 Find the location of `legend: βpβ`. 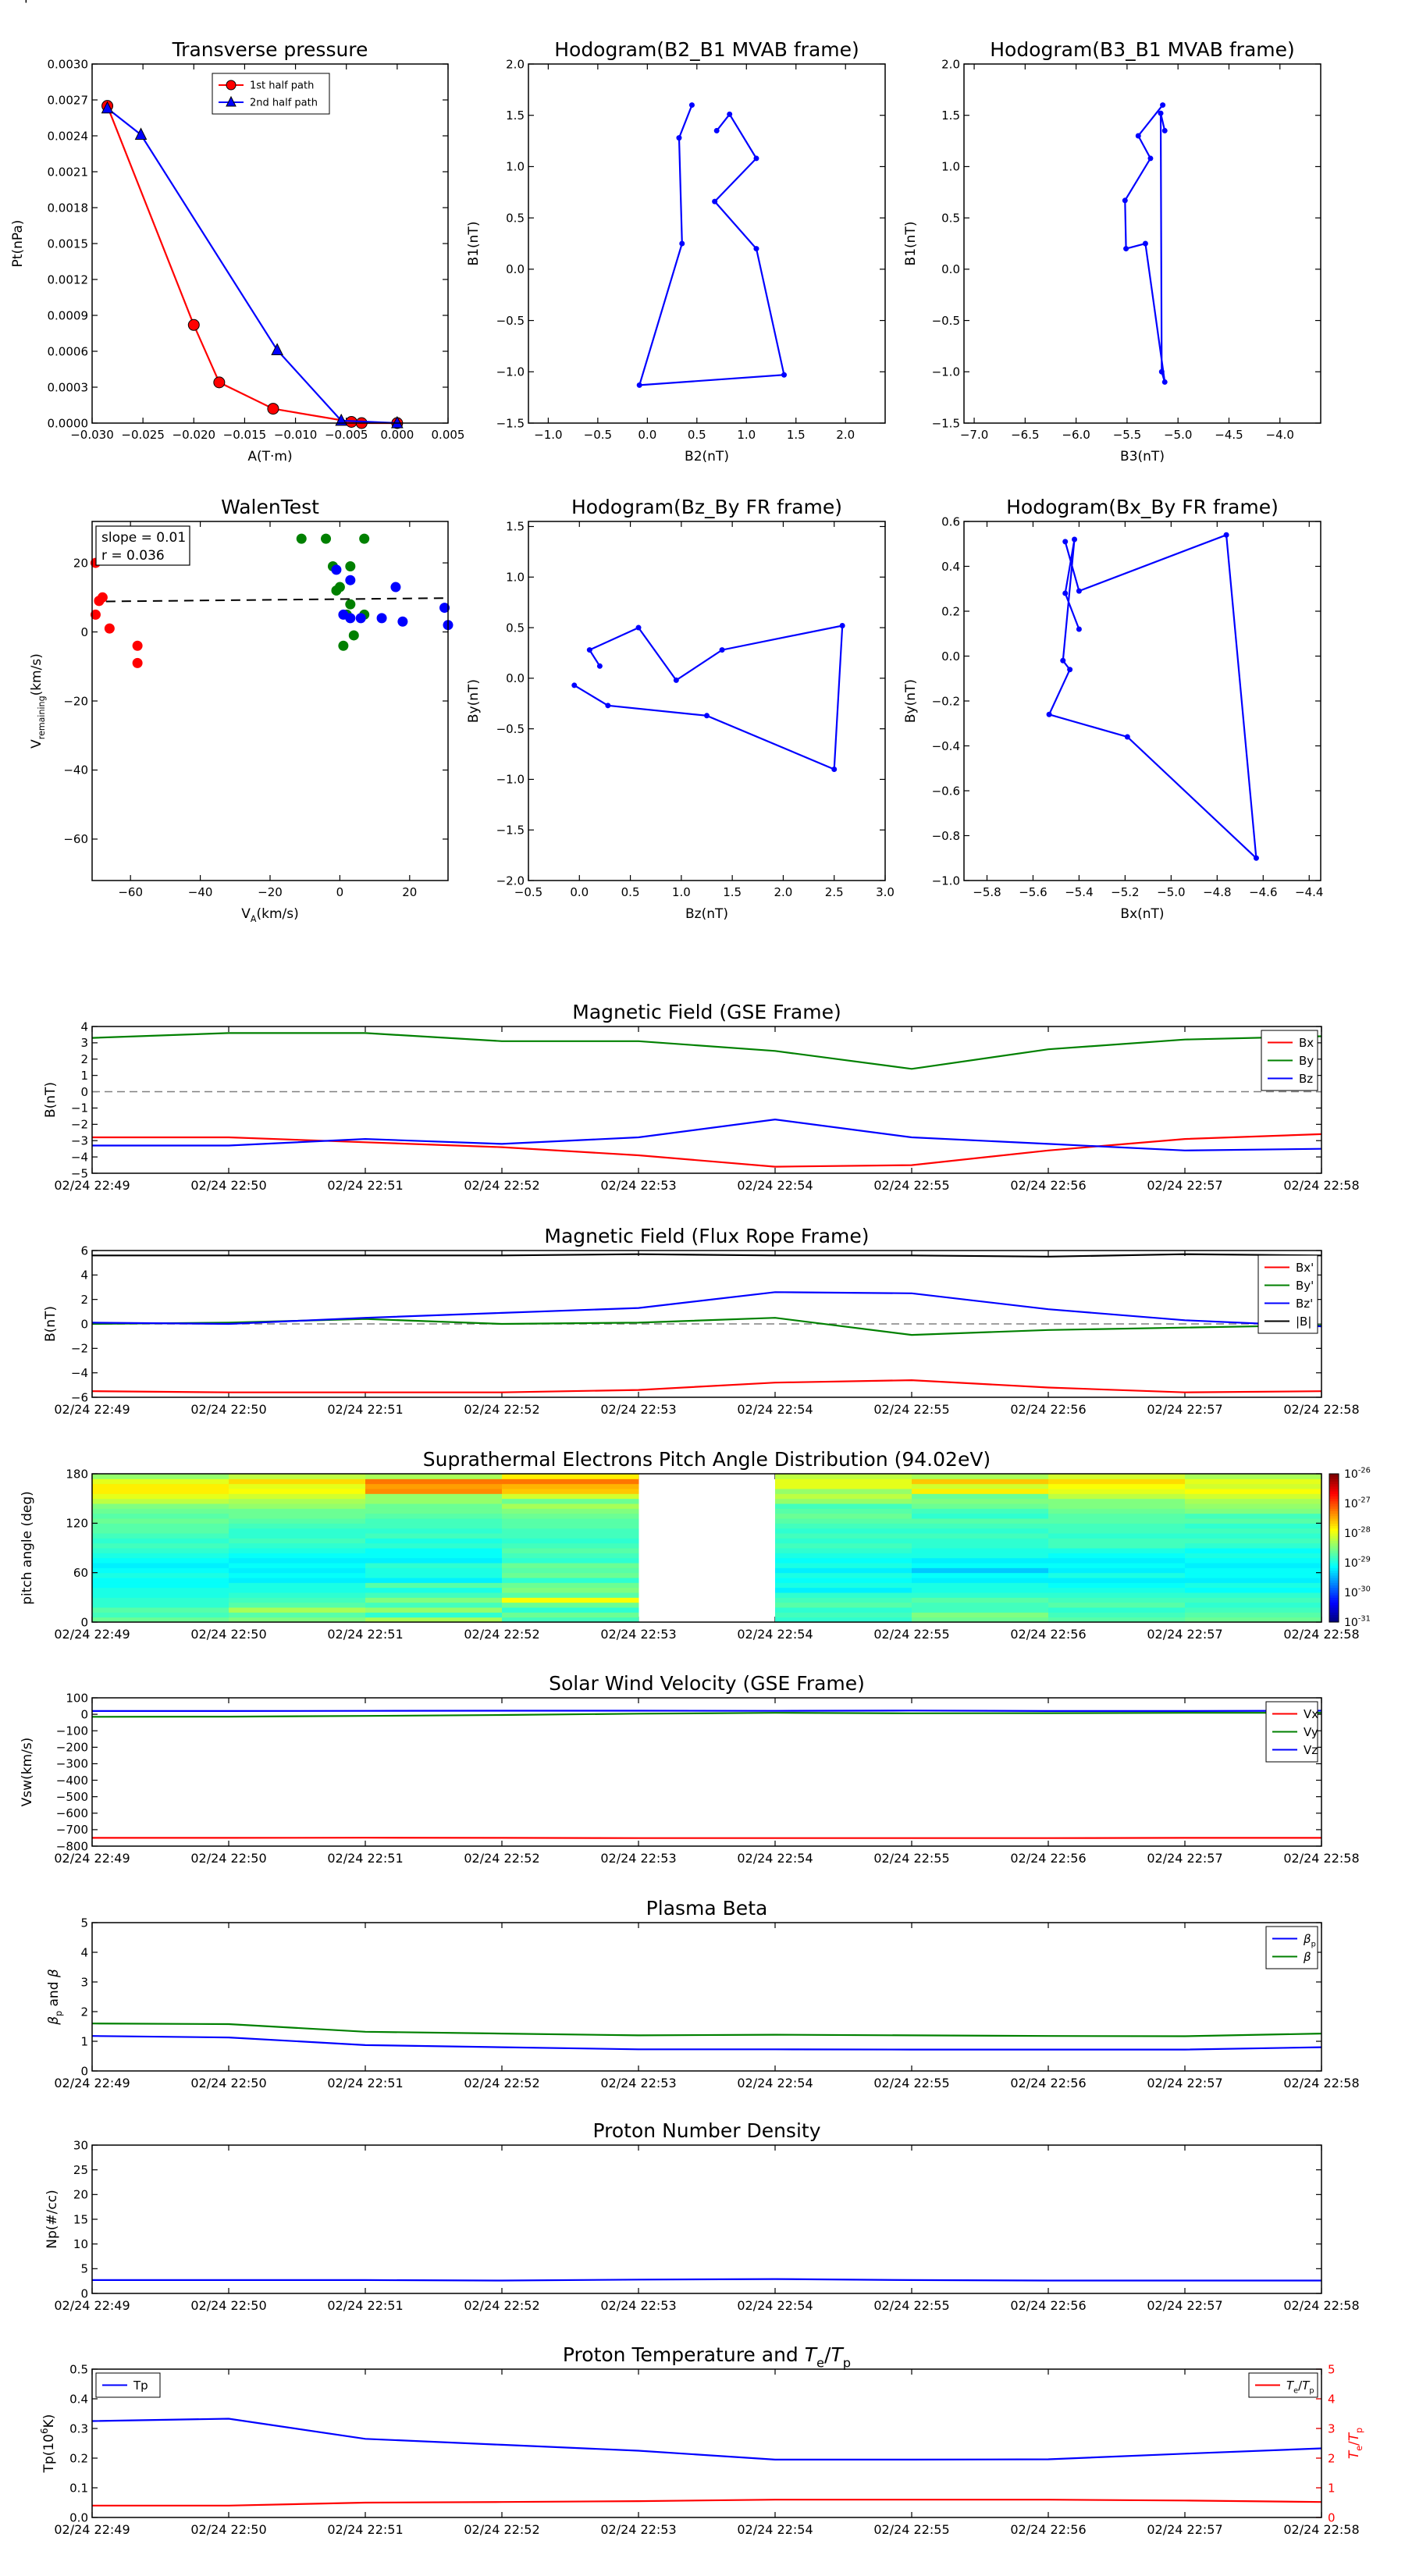

legend: βpβ is located at coordinates (1291, 1947).